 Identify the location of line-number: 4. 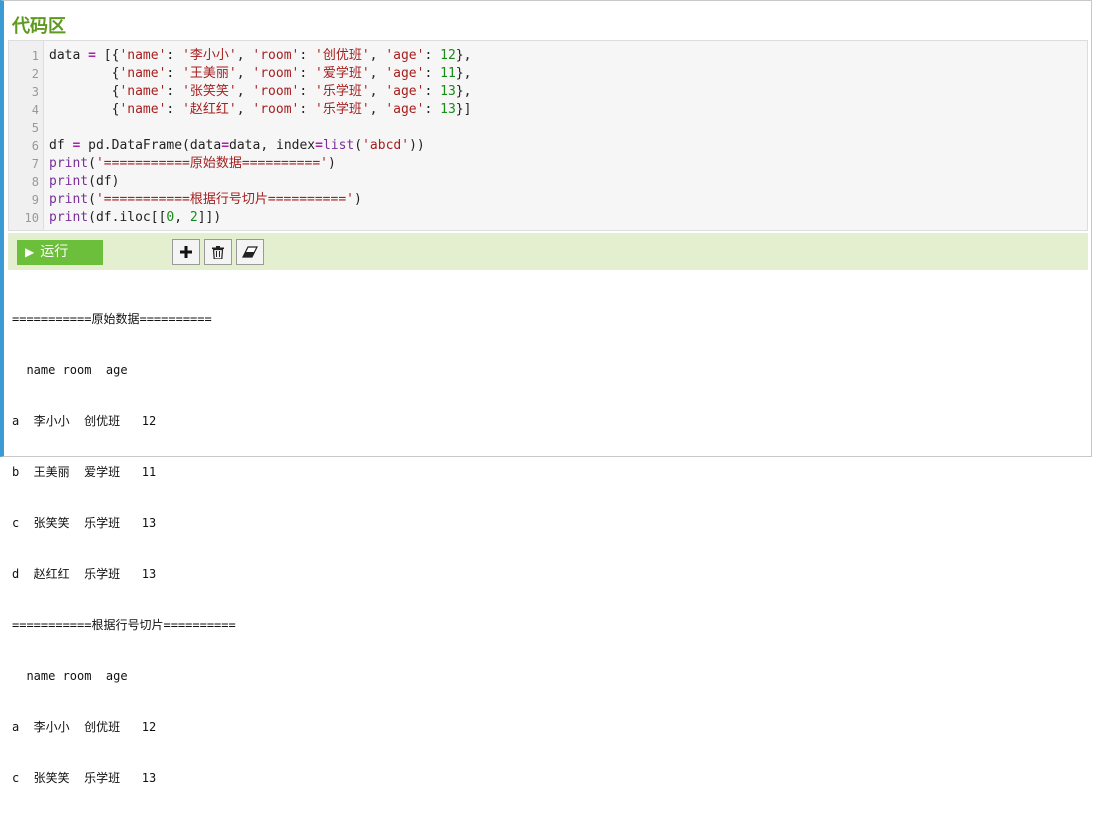
(35, 110).